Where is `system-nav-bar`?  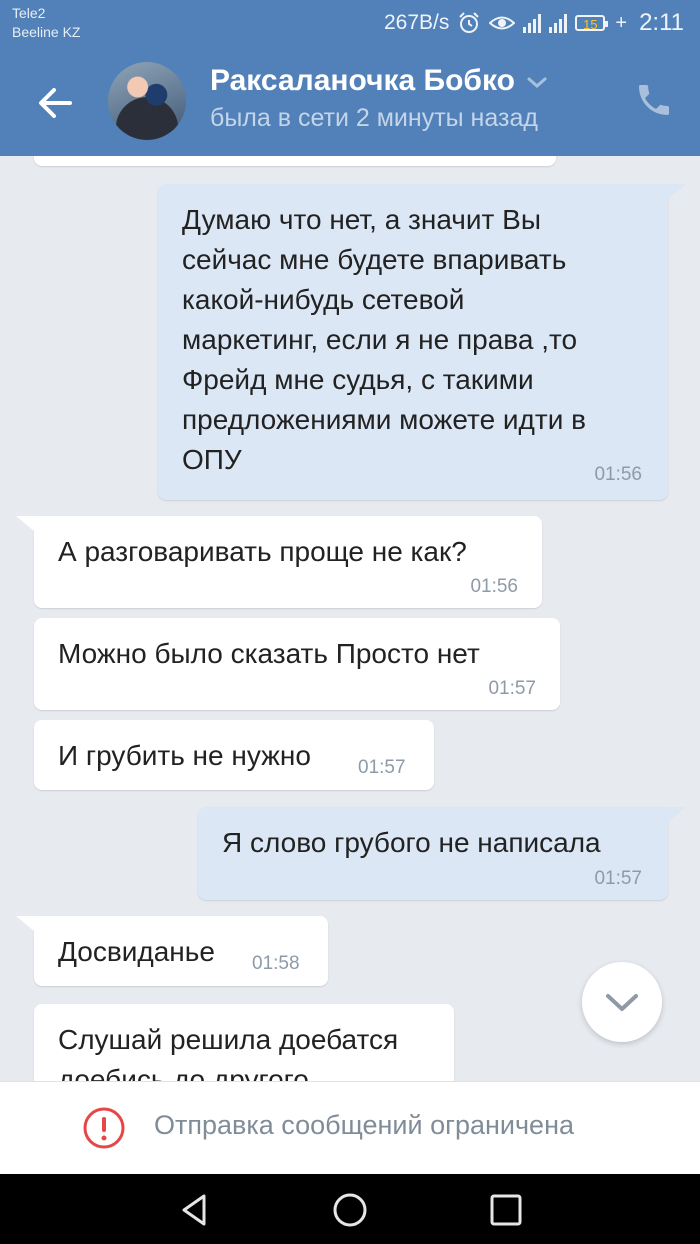 system-nav-bar is located at coordinates (350, 1209).